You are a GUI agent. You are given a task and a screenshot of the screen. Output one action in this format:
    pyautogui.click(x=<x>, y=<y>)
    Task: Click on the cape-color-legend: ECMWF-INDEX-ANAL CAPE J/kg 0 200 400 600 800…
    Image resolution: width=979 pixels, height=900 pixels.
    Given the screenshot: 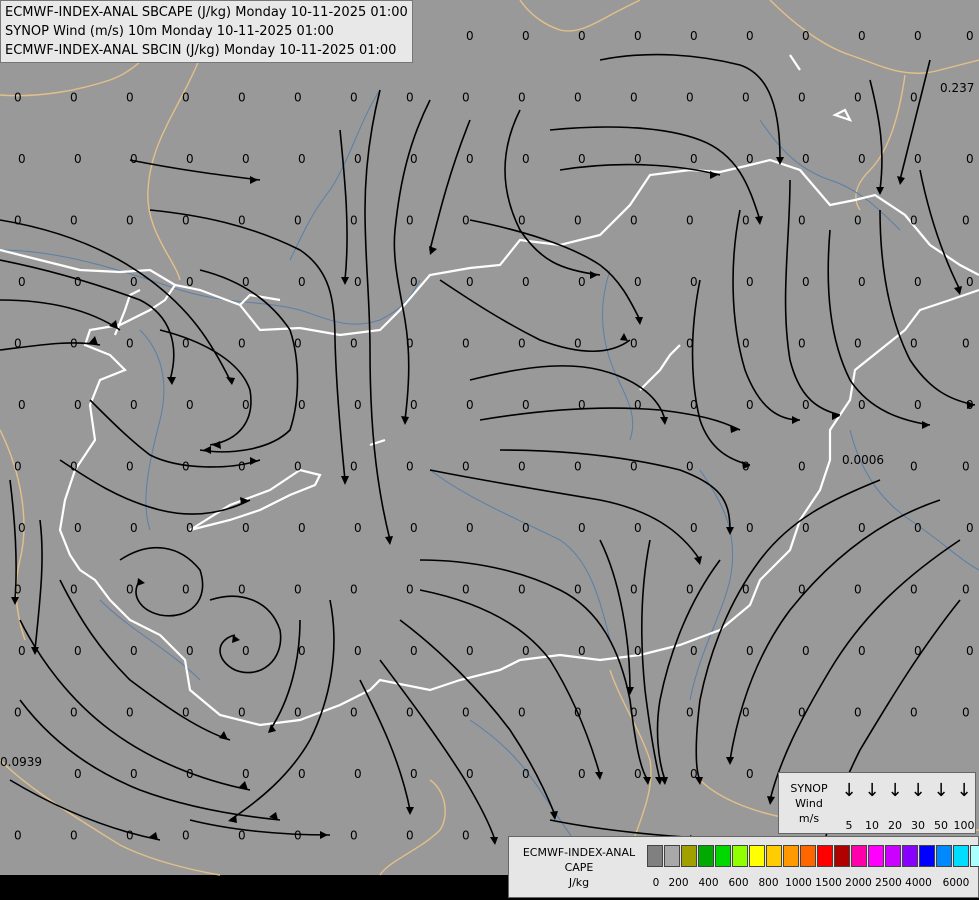 What is the action you would take?
    pyautogui.click(x=743, y=867)
    